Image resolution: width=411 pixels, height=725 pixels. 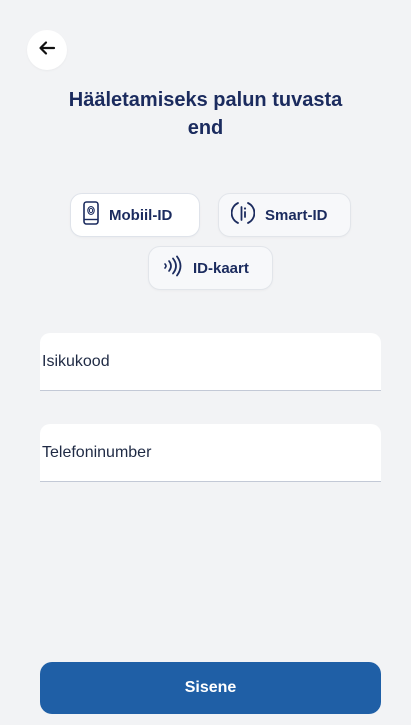 I want to click on smart-id-icon, so click(x=243, y=215).